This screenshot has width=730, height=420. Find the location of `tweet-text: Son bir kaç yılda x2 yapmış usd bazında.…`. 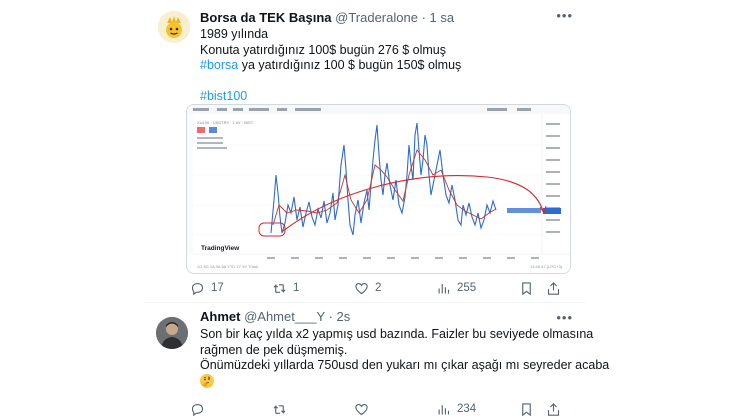

tweet-text: Son bir kaç yılda x2 yapmış usd bazında.… is located at coordinates (404, 358).